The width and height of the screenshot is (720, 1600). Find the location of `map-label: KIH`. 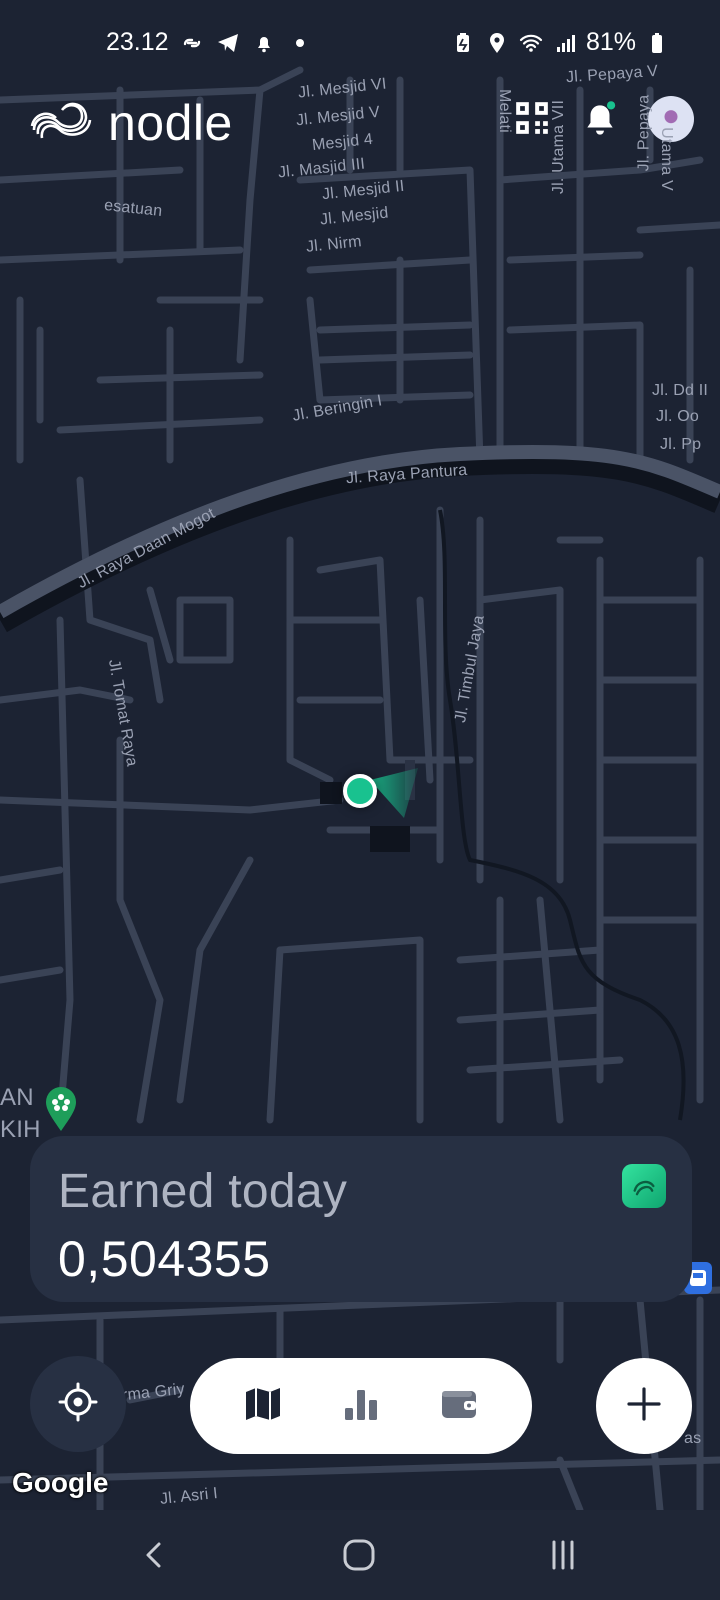

map-label: KIH is located at coordinates (20, 1129).